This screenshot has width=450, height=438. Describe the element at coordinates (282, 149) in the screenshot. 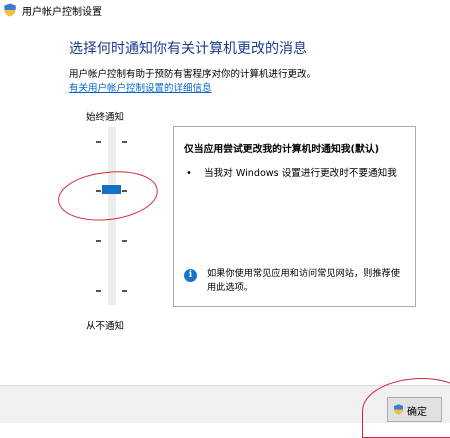

I see `panel-title: 仅当应用尝试更改我的计算机时通知我(默认)` at that location.